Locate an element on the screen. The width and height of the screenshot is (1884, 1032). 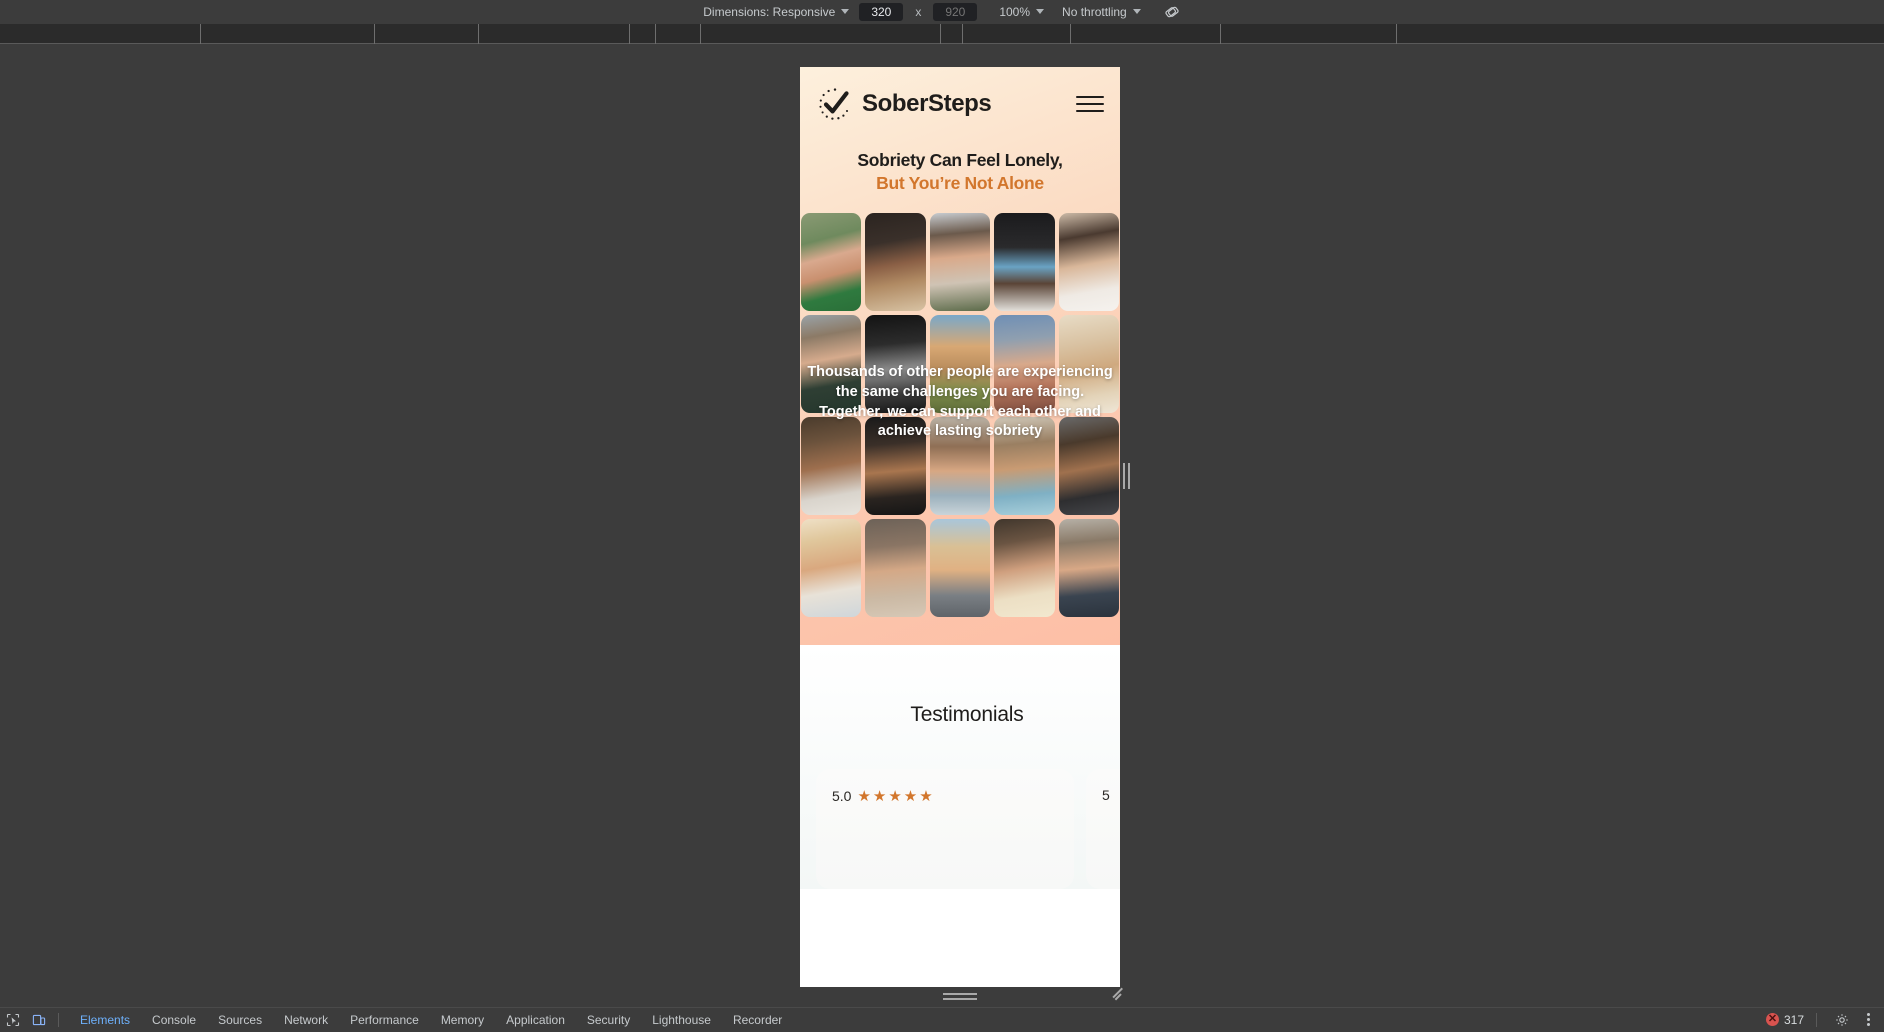
headline-line-2: But You’re Not Alone is located at coordinates (960, 183).